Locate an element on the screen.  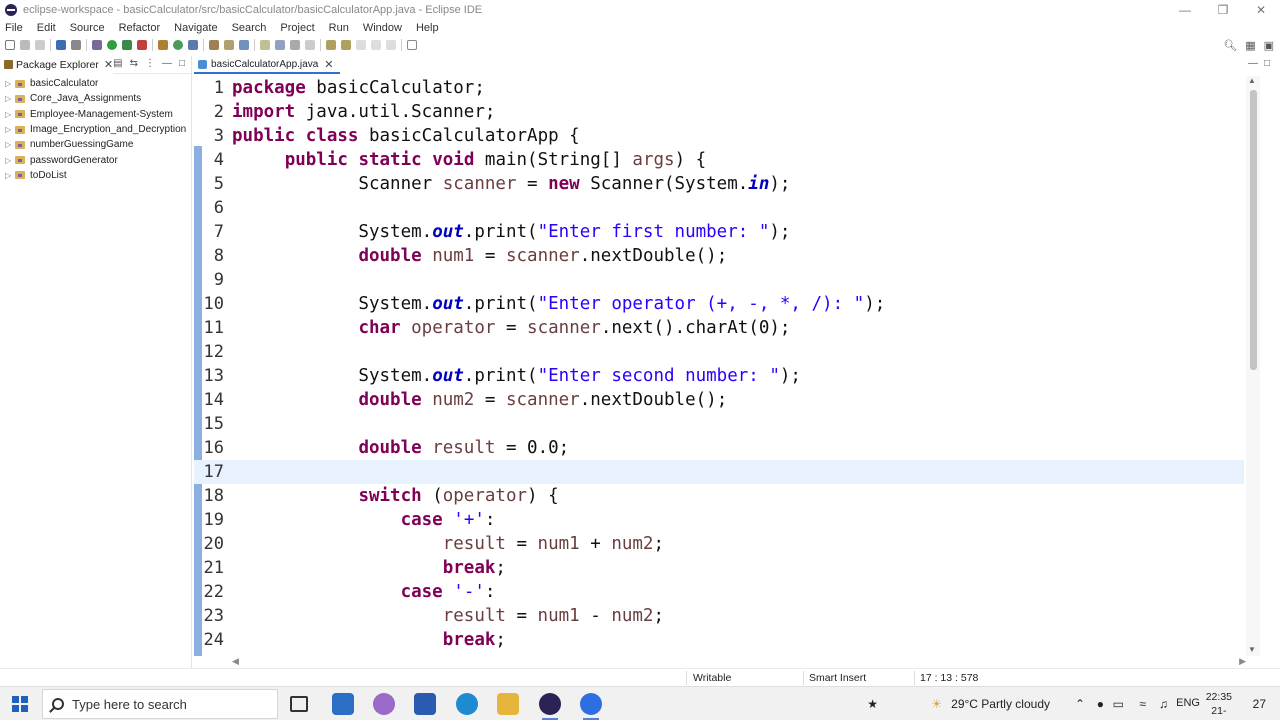
open-perspective-icon: ▦ is located at coordinates (1250, 45).